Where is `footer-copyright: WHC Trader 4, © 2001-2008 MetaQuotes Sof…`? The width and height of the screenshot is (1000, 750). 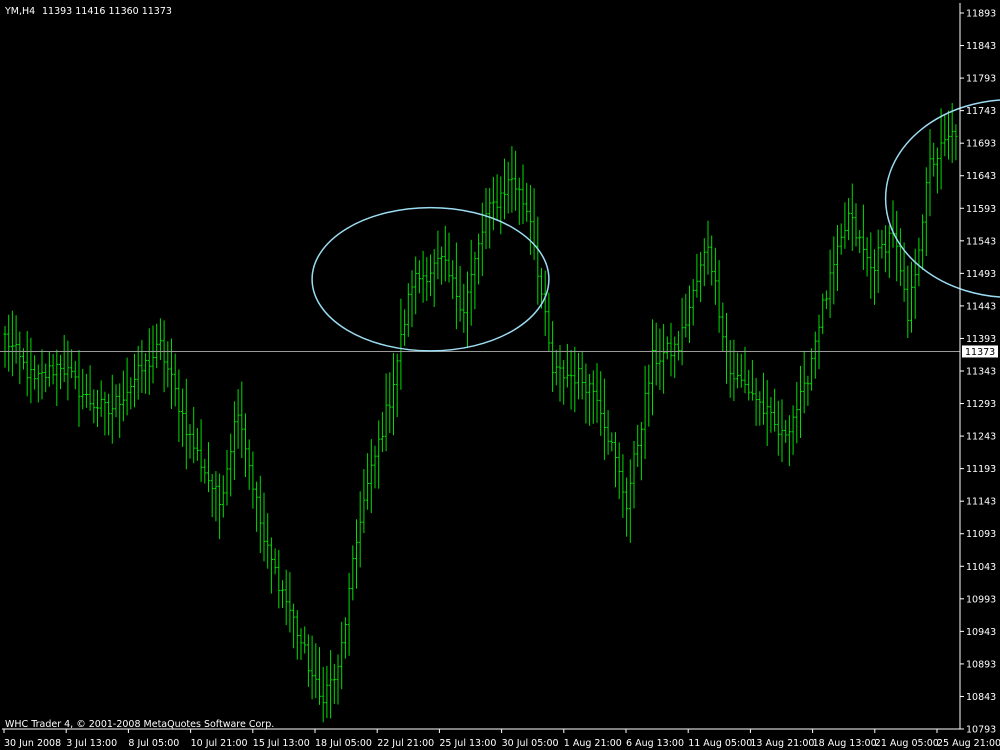 footer-copyright: WHC Trader 4, © 2001-2008 MetaQuotes Sof… is located at coordinates (139, 724).